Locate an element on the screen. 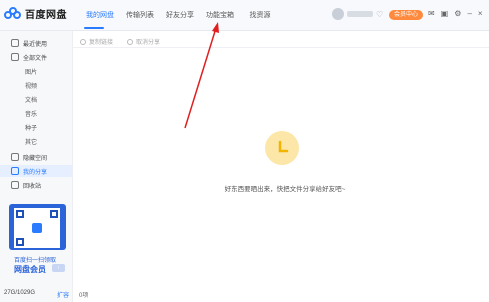 The width and height of the screenshot is (489, 302). annotation-arrow is located at coordinates (201, 75).